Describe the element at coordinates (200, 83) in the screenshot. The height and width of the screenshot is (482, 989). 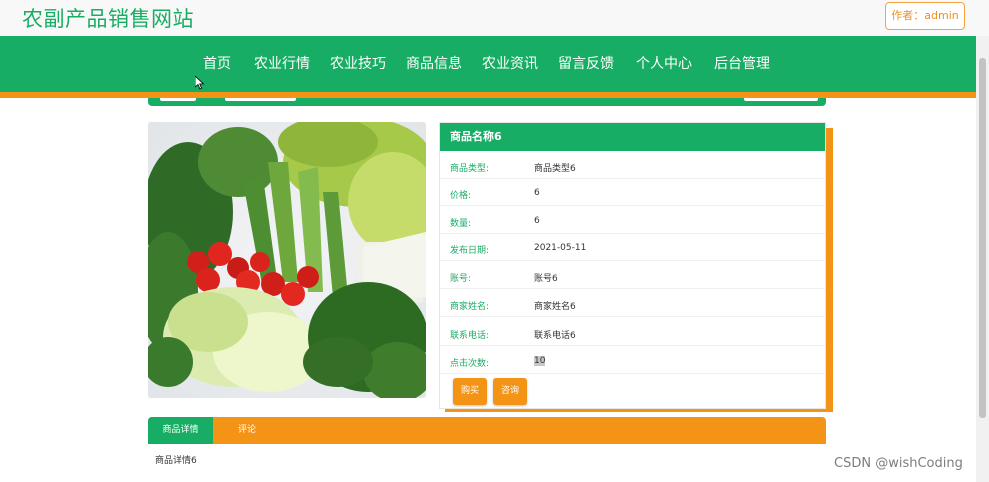
I see `mouse-cursor-icon` at that location.